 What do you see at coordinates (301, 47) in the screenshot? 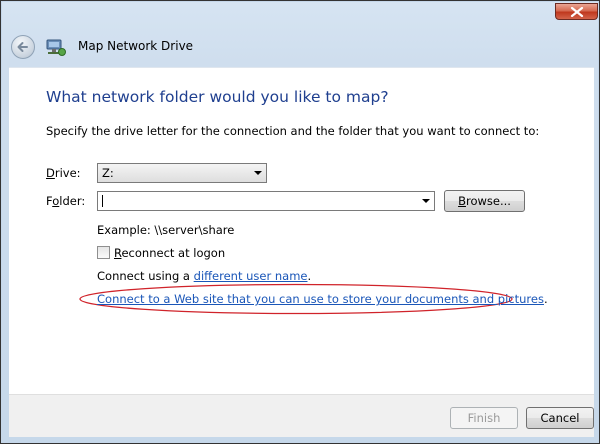
I see `title-bar: Map Network Drive` at bounding box center [301, 47].